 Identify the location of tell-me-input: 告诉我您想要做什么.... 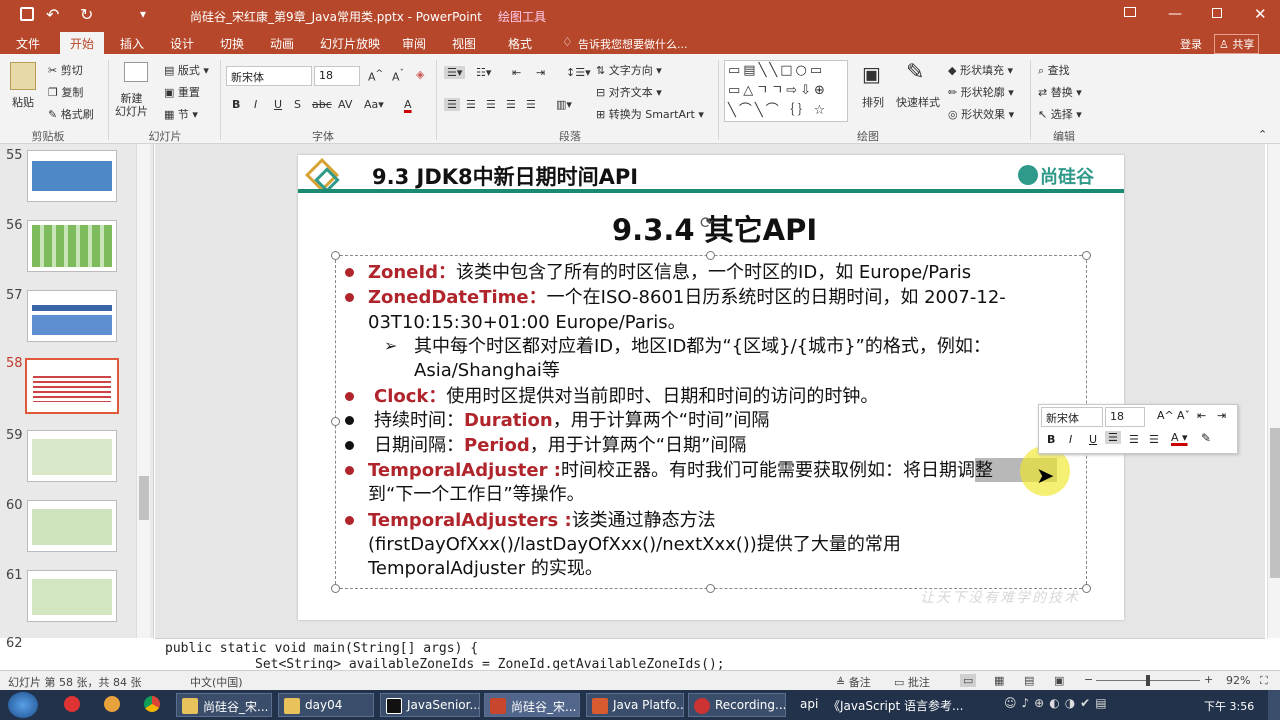
(633, 44).